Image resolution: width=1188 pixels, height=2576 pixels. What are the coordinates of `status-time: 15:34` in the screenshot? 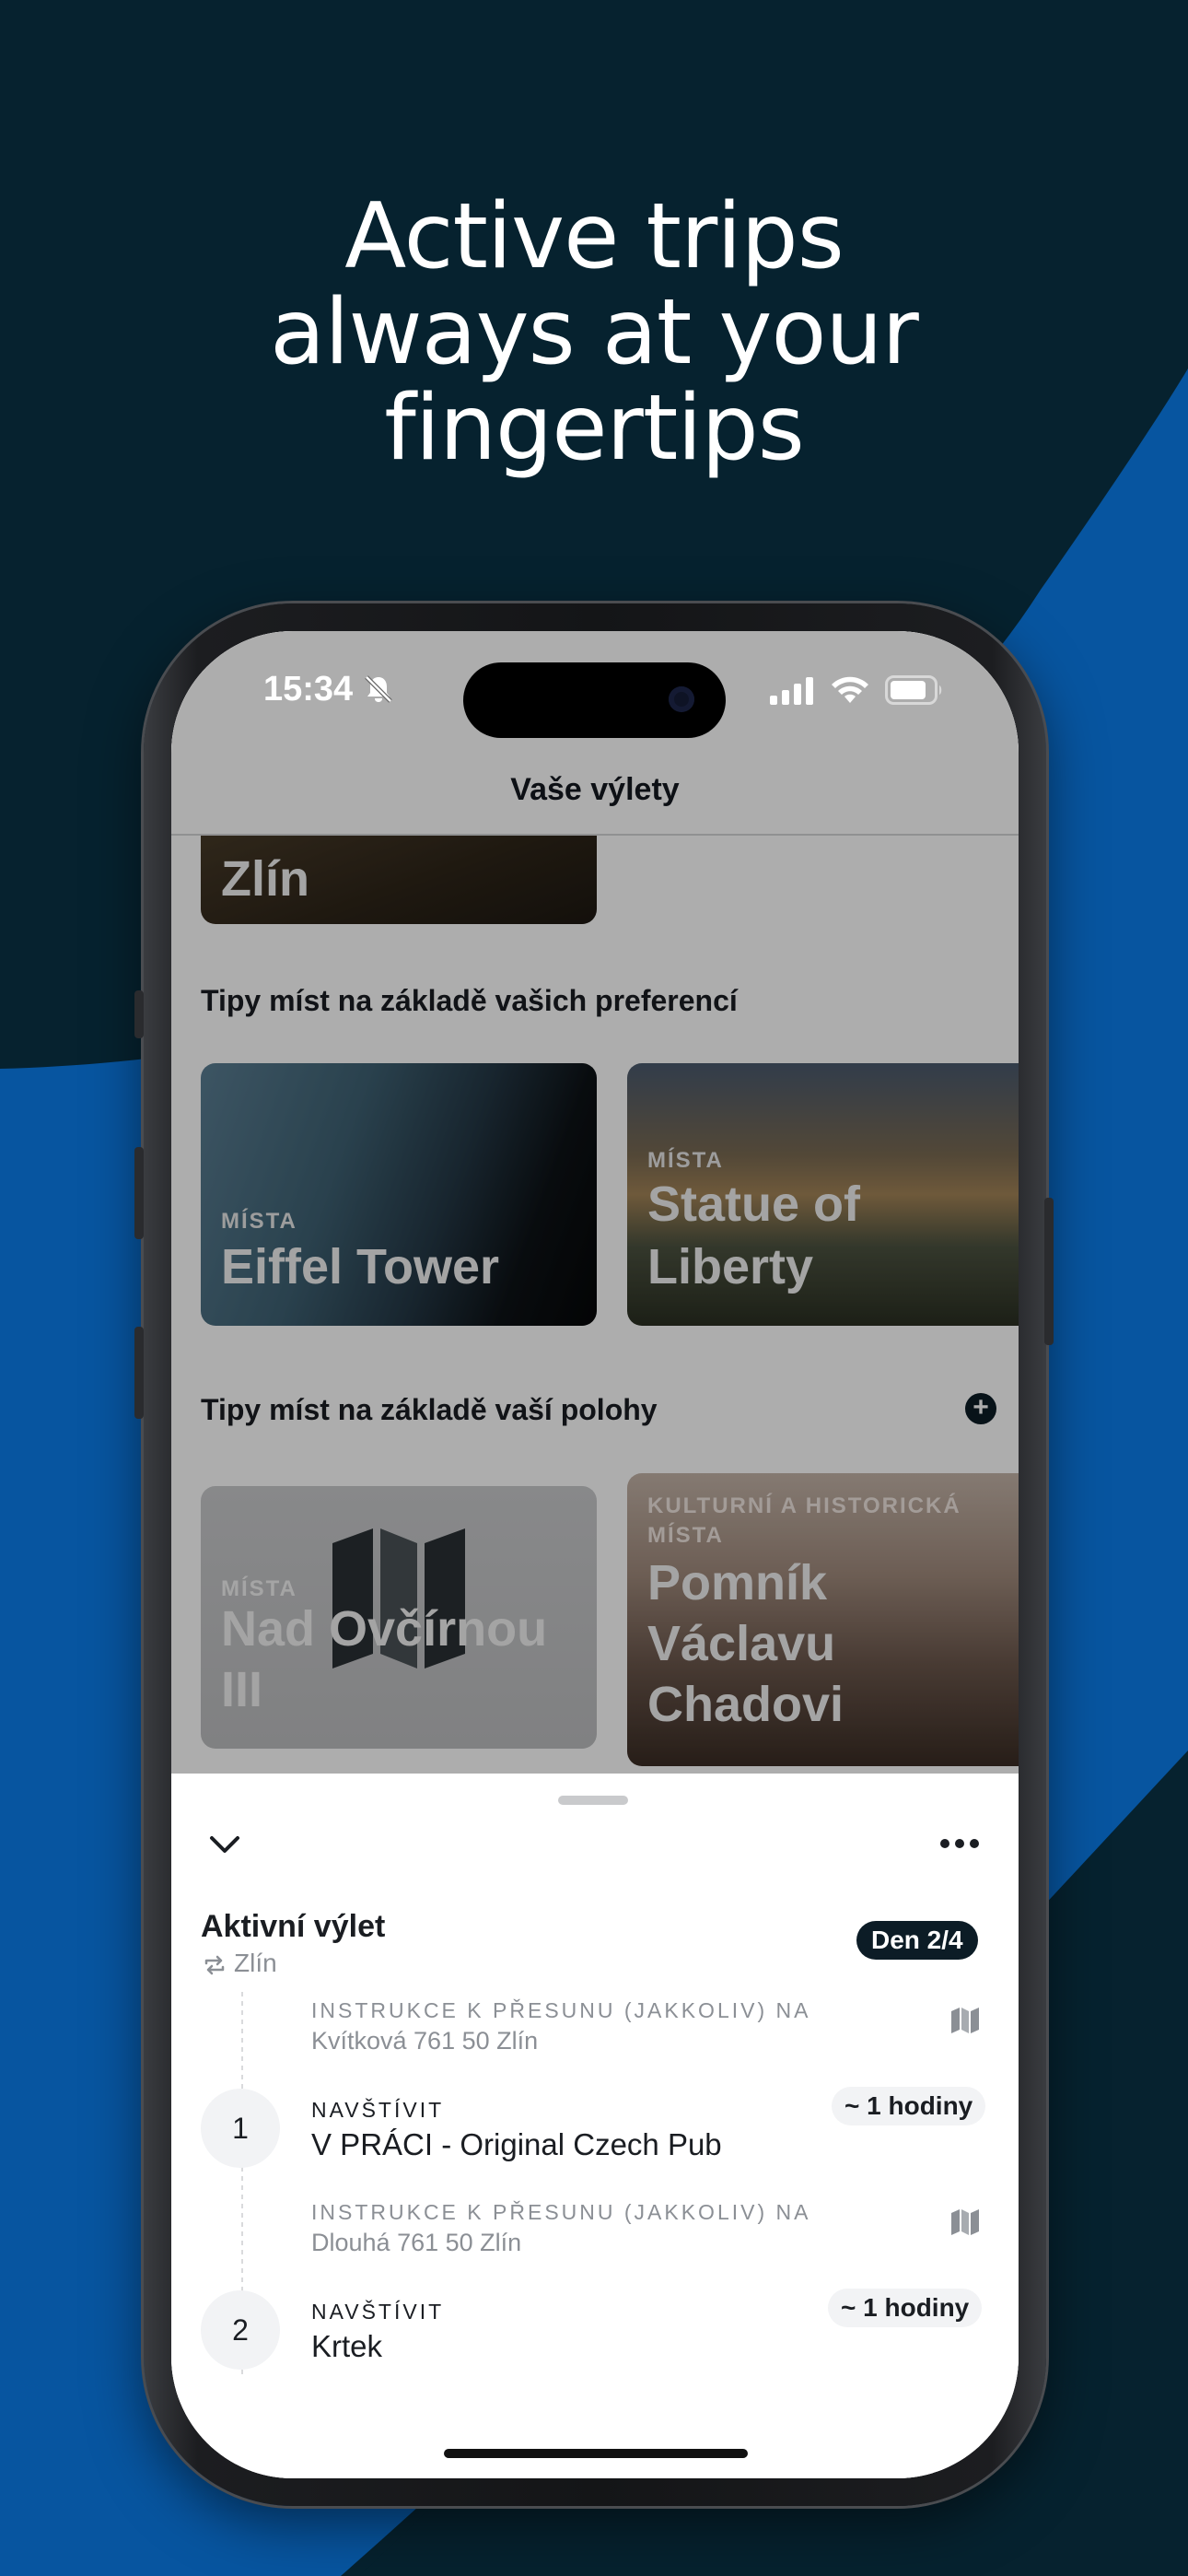 It's located at (308, 689).